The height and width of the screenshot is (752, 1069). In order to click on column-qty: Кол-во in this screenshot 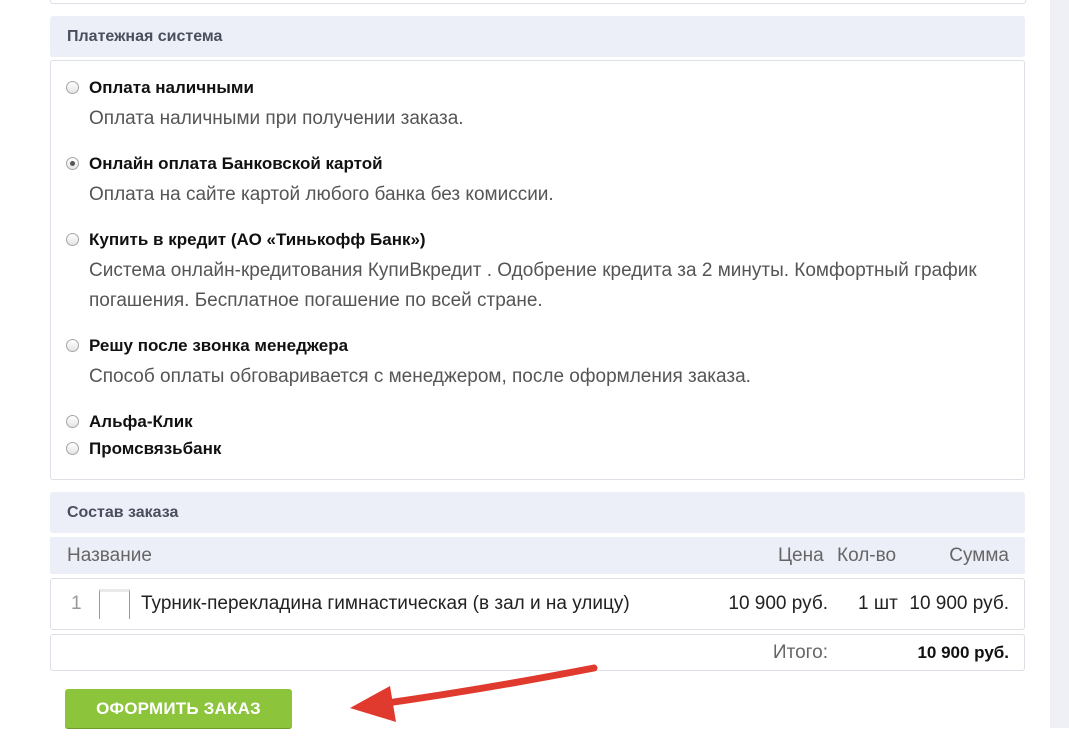, I will do `click(867, 555)`.